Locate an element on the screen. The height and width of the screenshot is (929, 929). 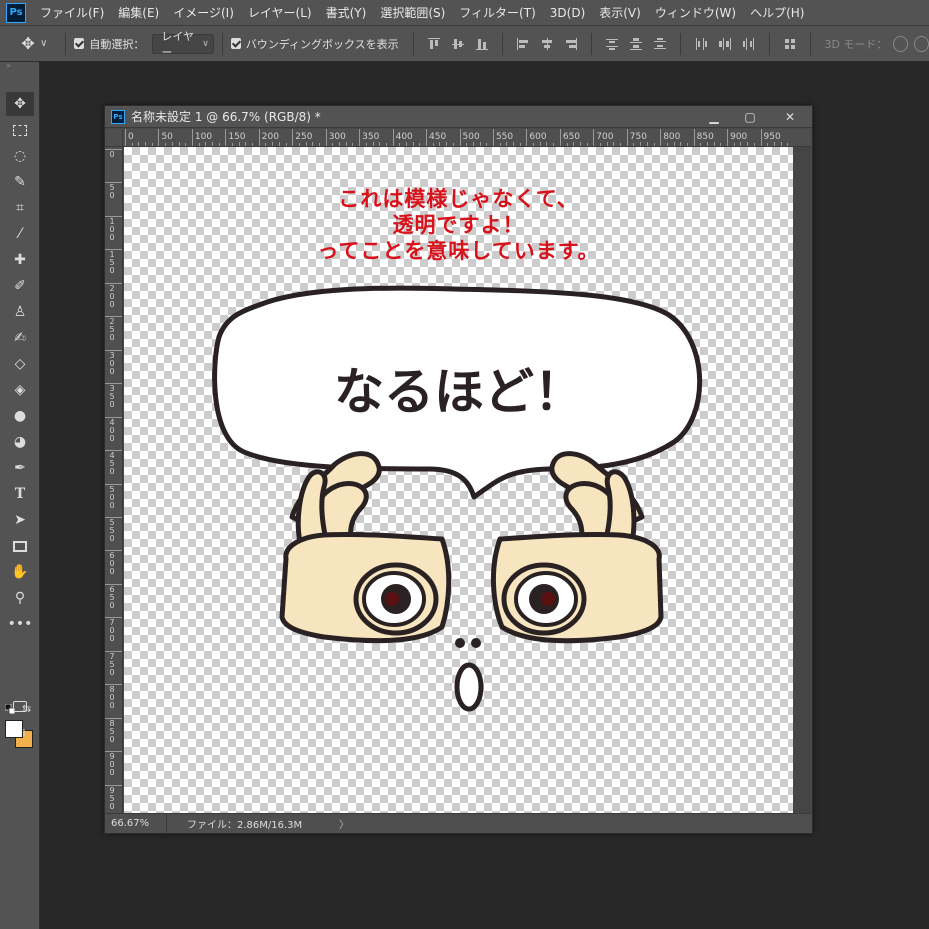
distribute-right-icon is located at coordinates (749, 44).